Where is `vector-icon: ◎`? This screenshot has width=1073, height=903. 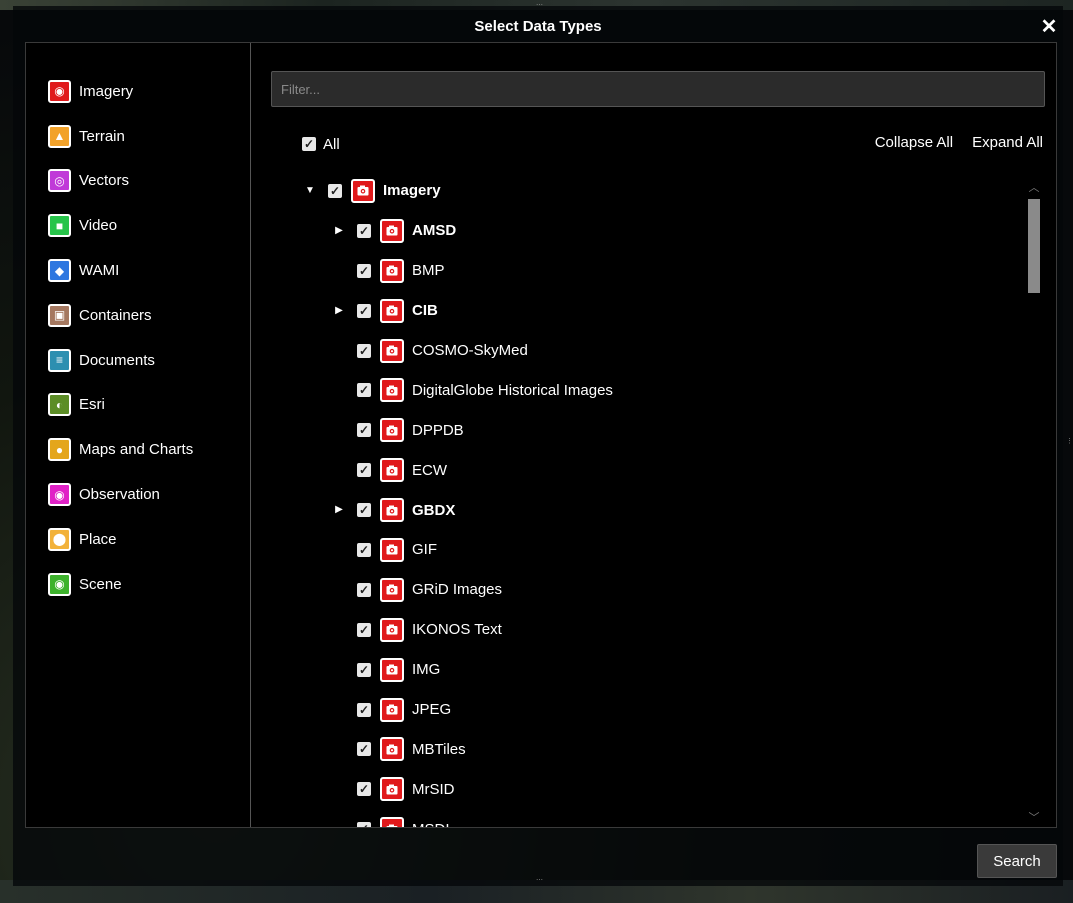
vector-icon: ◎ is located at coordinates (59, 181).